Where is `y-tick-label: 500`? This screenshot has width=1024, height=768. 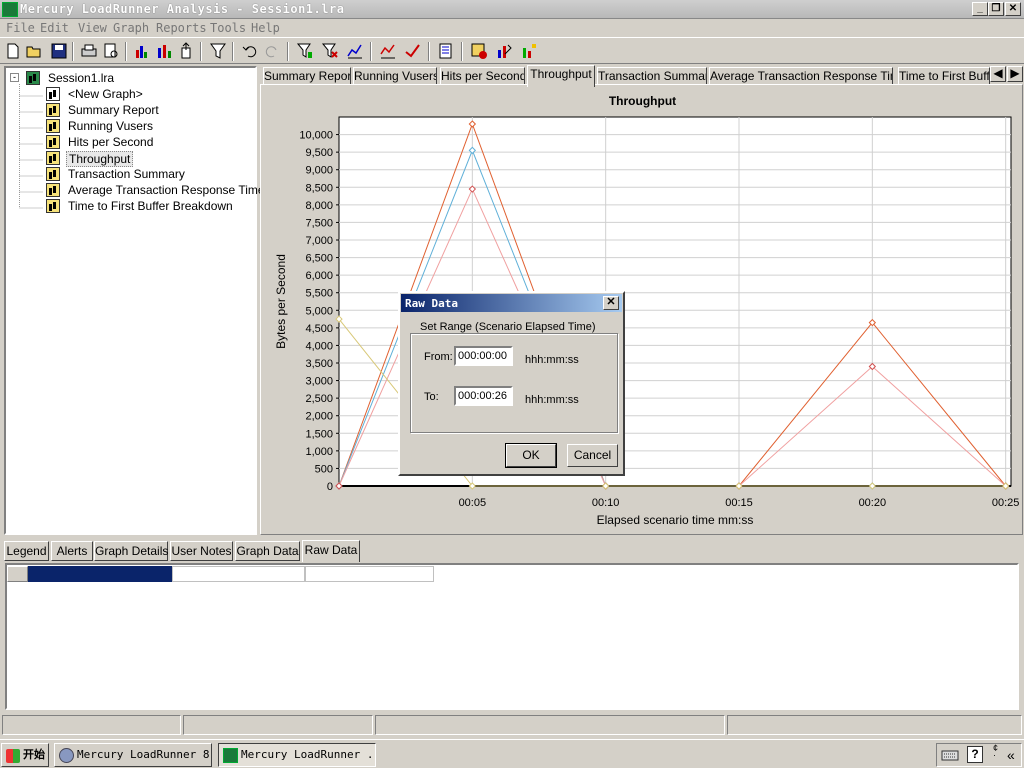 y-tick-label: 500 is located at coordinates (324, 469).